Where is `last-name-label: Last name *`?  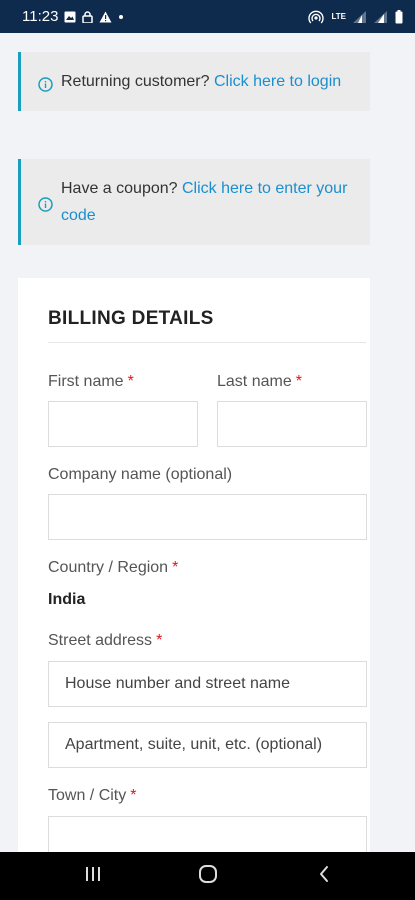 last-name-label: Last name * is located at coordinates (259, 382).